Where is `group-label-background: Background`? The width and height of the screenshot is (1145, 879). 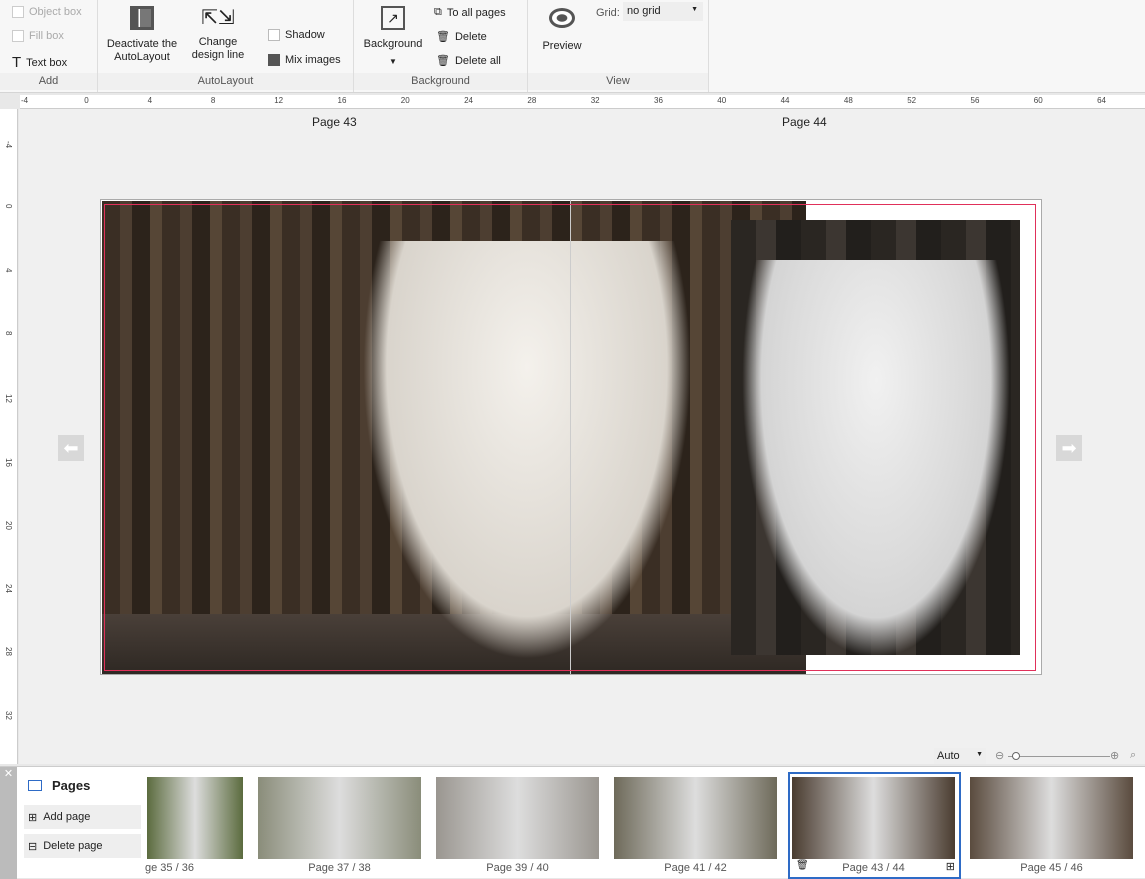 group-label-background: Background is located at coordinates (440, 81).